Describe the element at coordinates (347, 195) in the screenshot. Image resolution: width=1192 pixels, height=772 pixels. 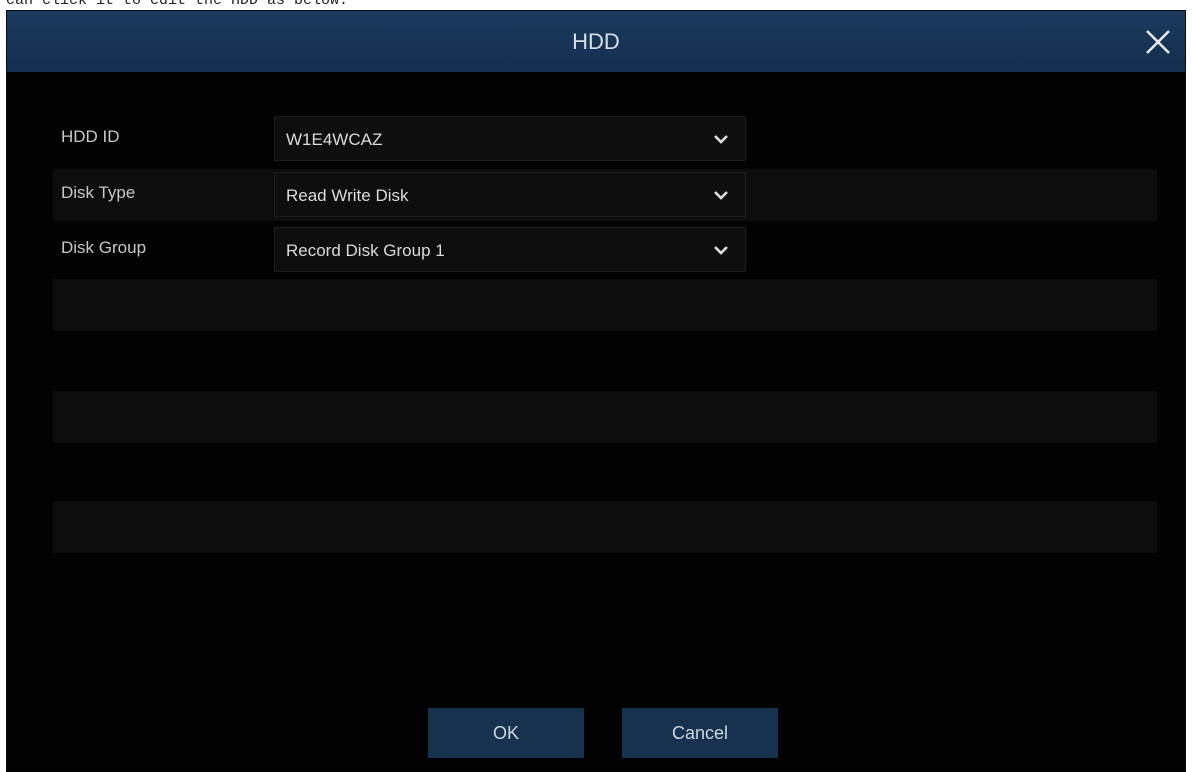
I see `disk-type-value: Read Write Disk` at that location.